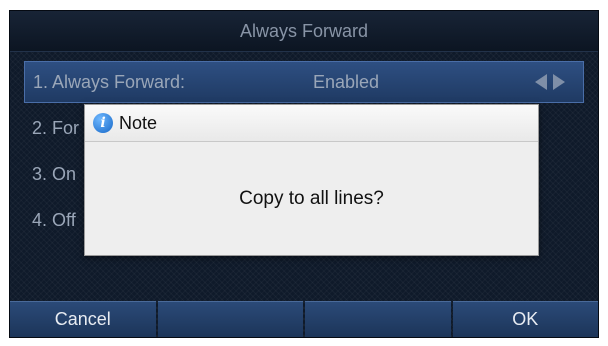  What do you see at coordinates (541, 82) in the screenshot?
I see `arrow-left-icon` at bounding box center [541, 82].